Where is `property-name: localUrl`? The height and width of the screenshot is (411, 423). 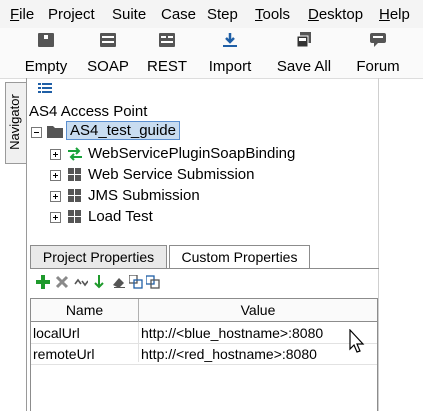 property-name: localUrl is located at coordinates (85, 333).